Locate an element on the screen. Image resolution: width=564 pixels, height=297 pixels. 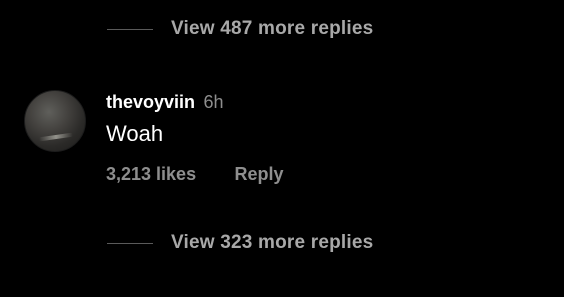
username-link: thevoyviin is located at coordinates (150, 102).